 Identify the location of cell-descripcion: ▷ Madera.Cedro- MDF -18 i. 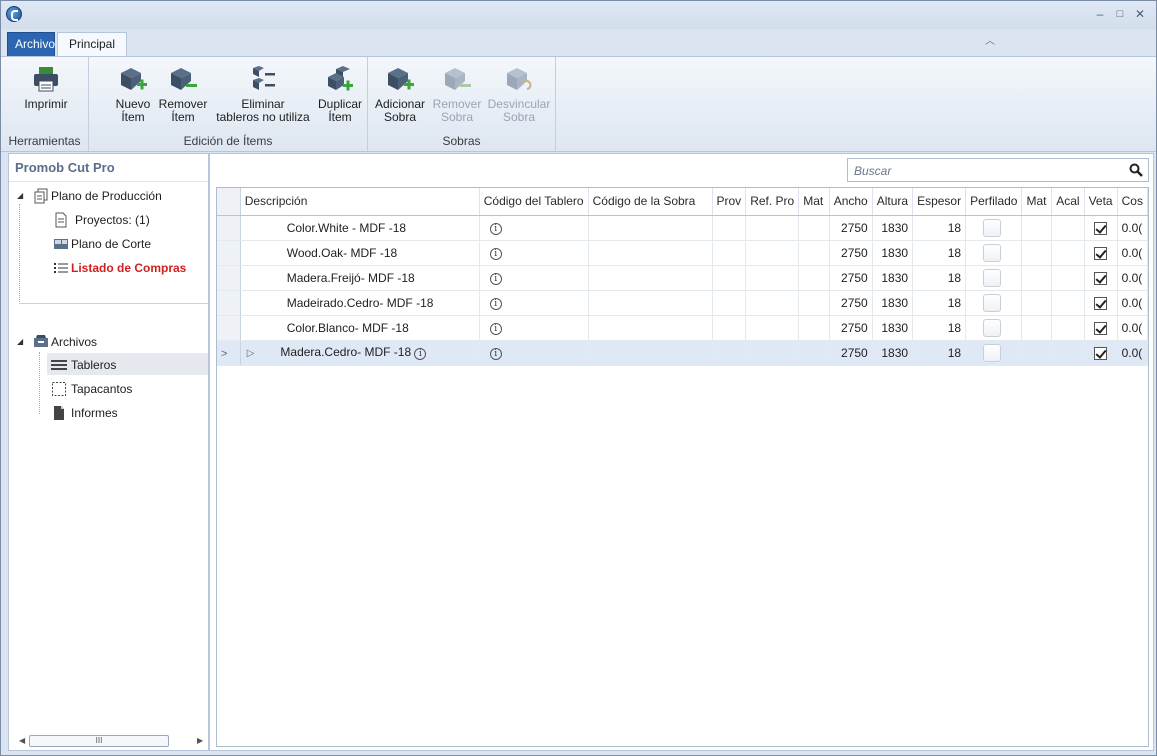
(360, 353).